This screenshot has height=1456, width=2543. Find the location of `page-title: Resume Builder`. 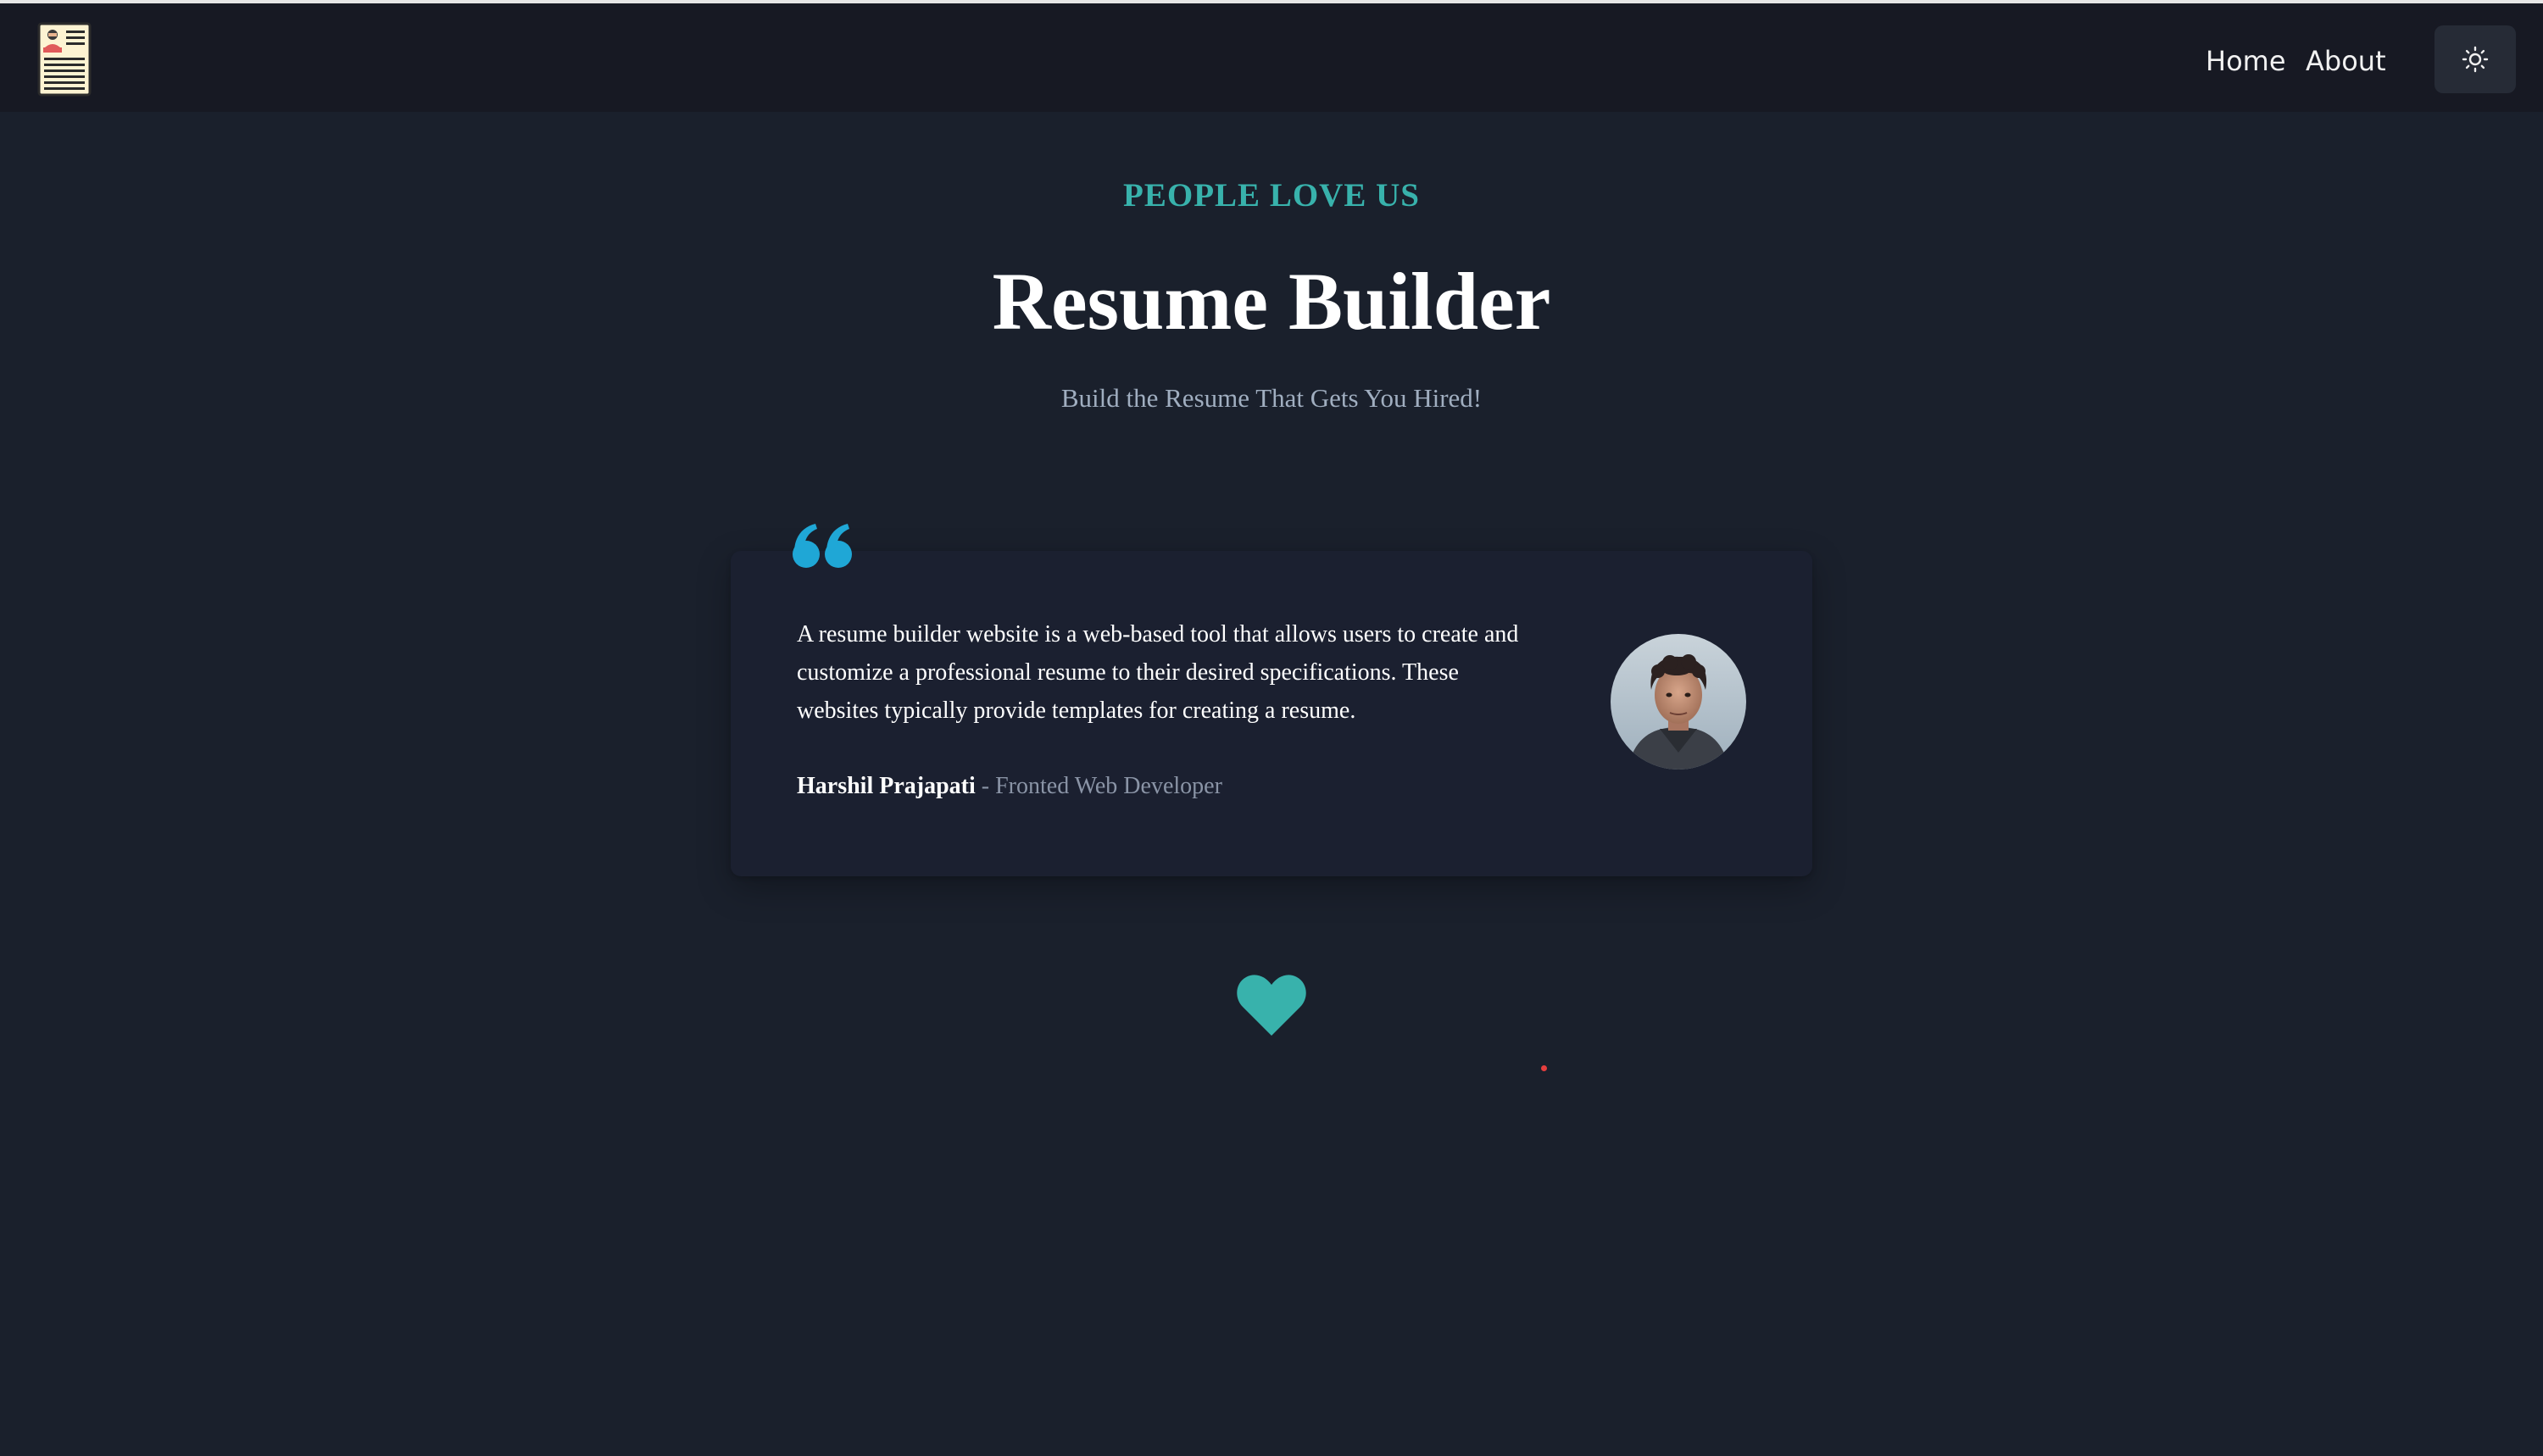

page-title: Resume Builder is located at coordinates (1271, 301).